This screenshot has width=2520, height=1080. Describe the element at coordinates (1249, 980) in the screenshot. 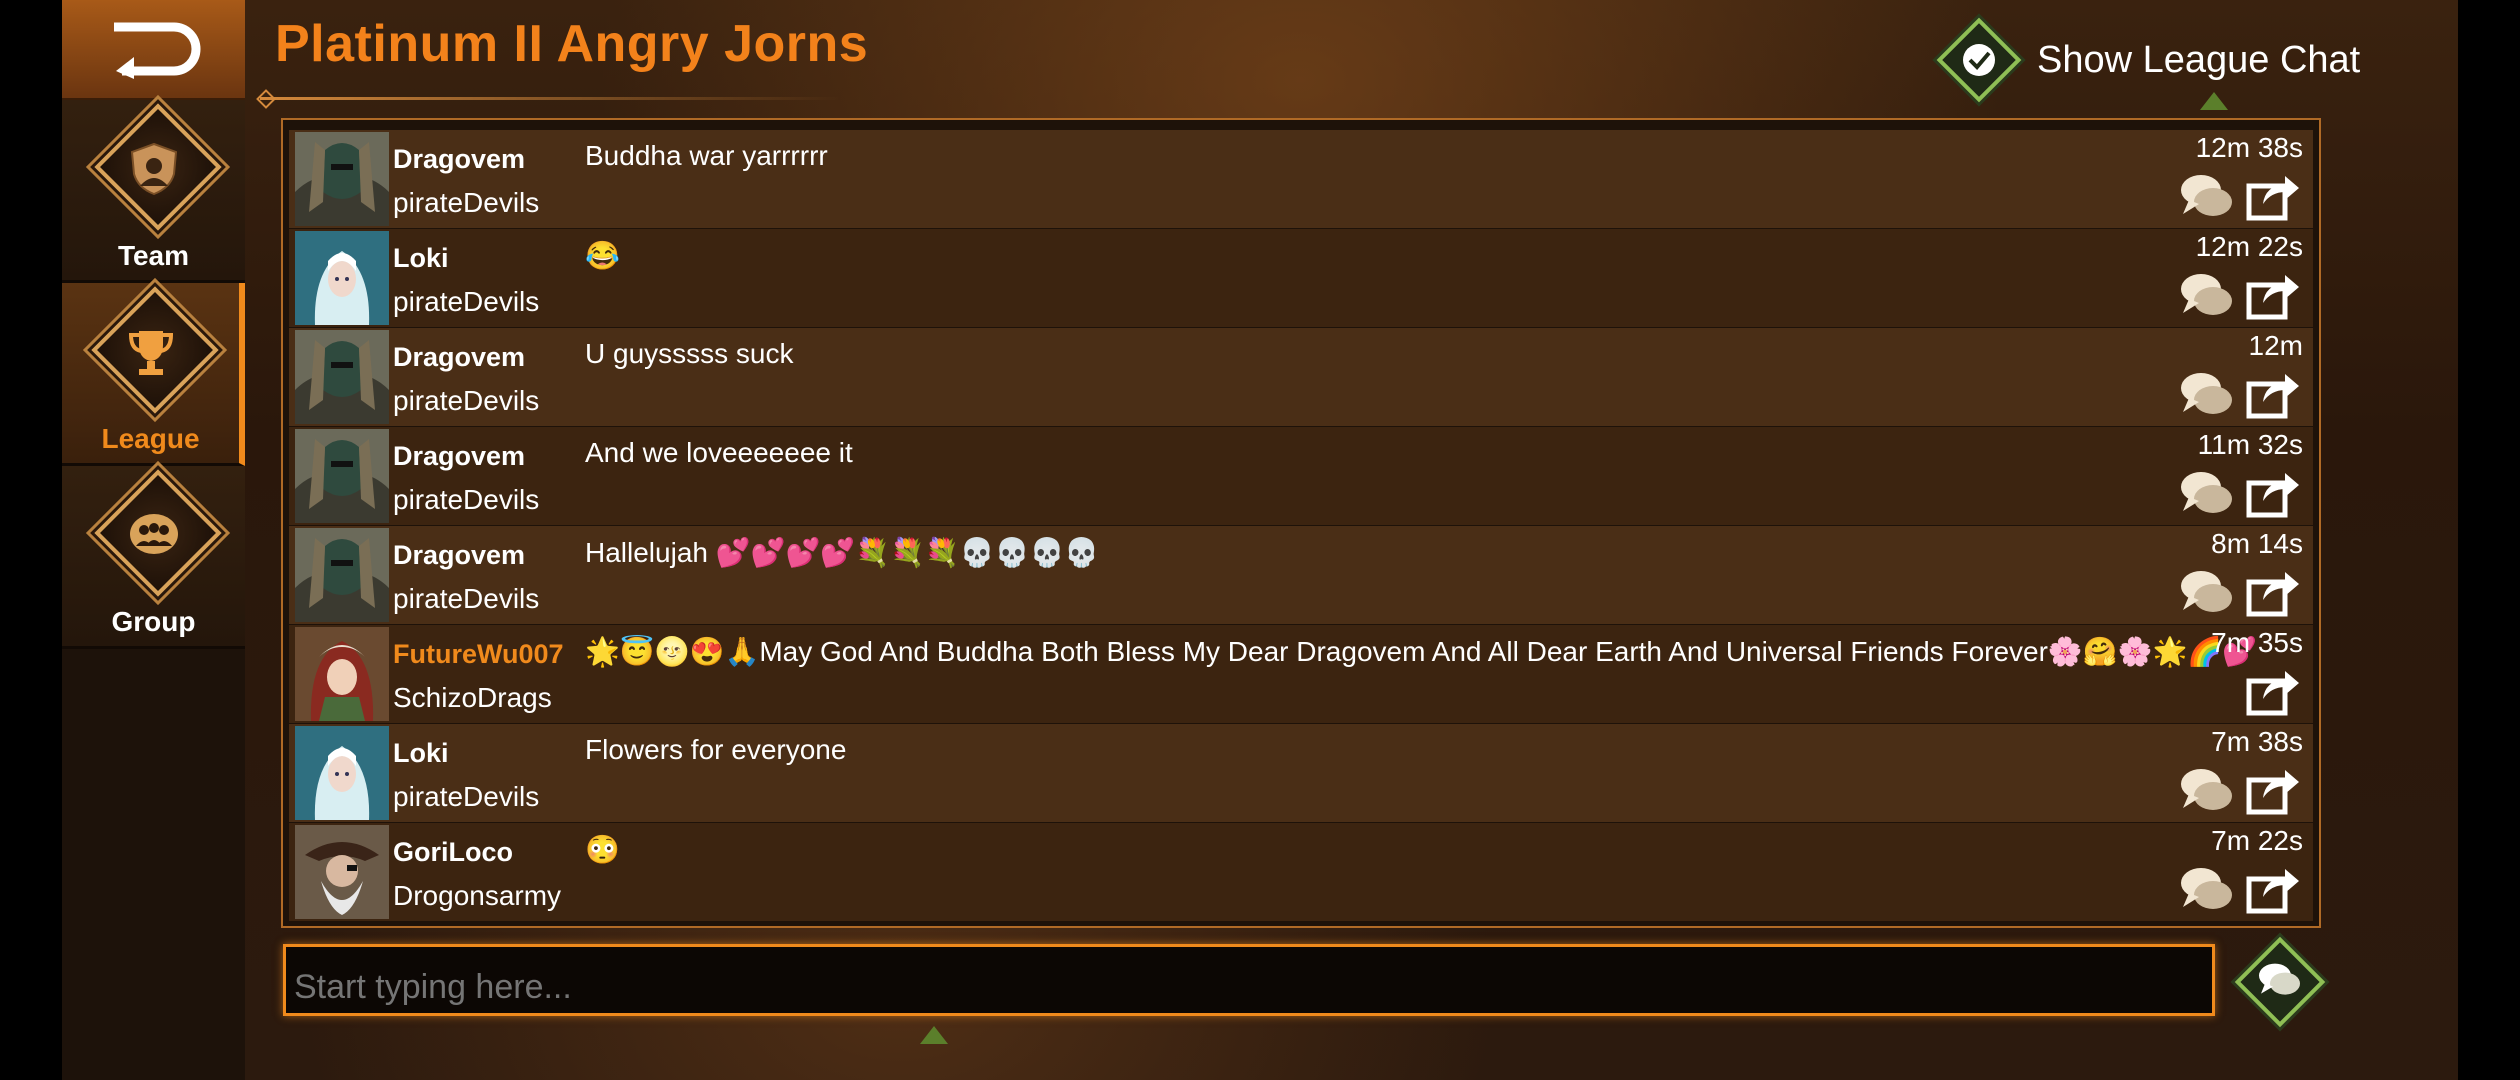

I see `chat-input` at that location.